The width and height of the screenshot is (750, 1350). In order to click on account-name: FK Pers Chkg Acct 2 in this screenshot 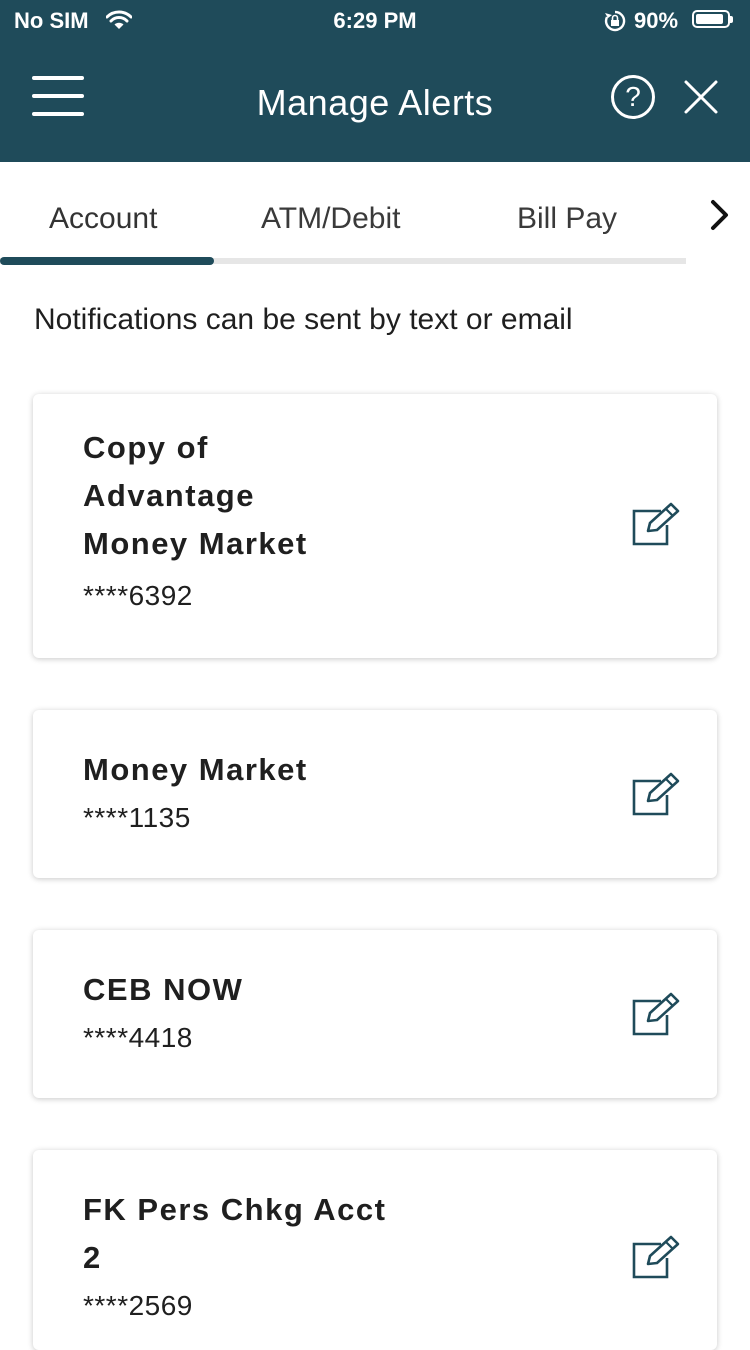, I will do `click(235, 1233)`.